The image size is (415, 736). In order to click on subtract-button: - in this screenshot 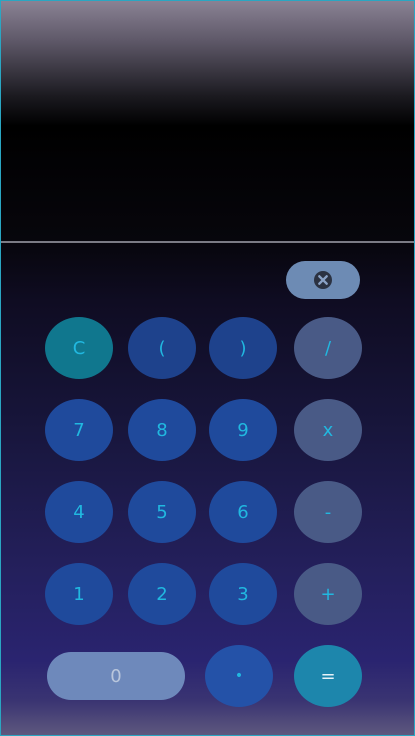, I will do `click(328, 512)`.